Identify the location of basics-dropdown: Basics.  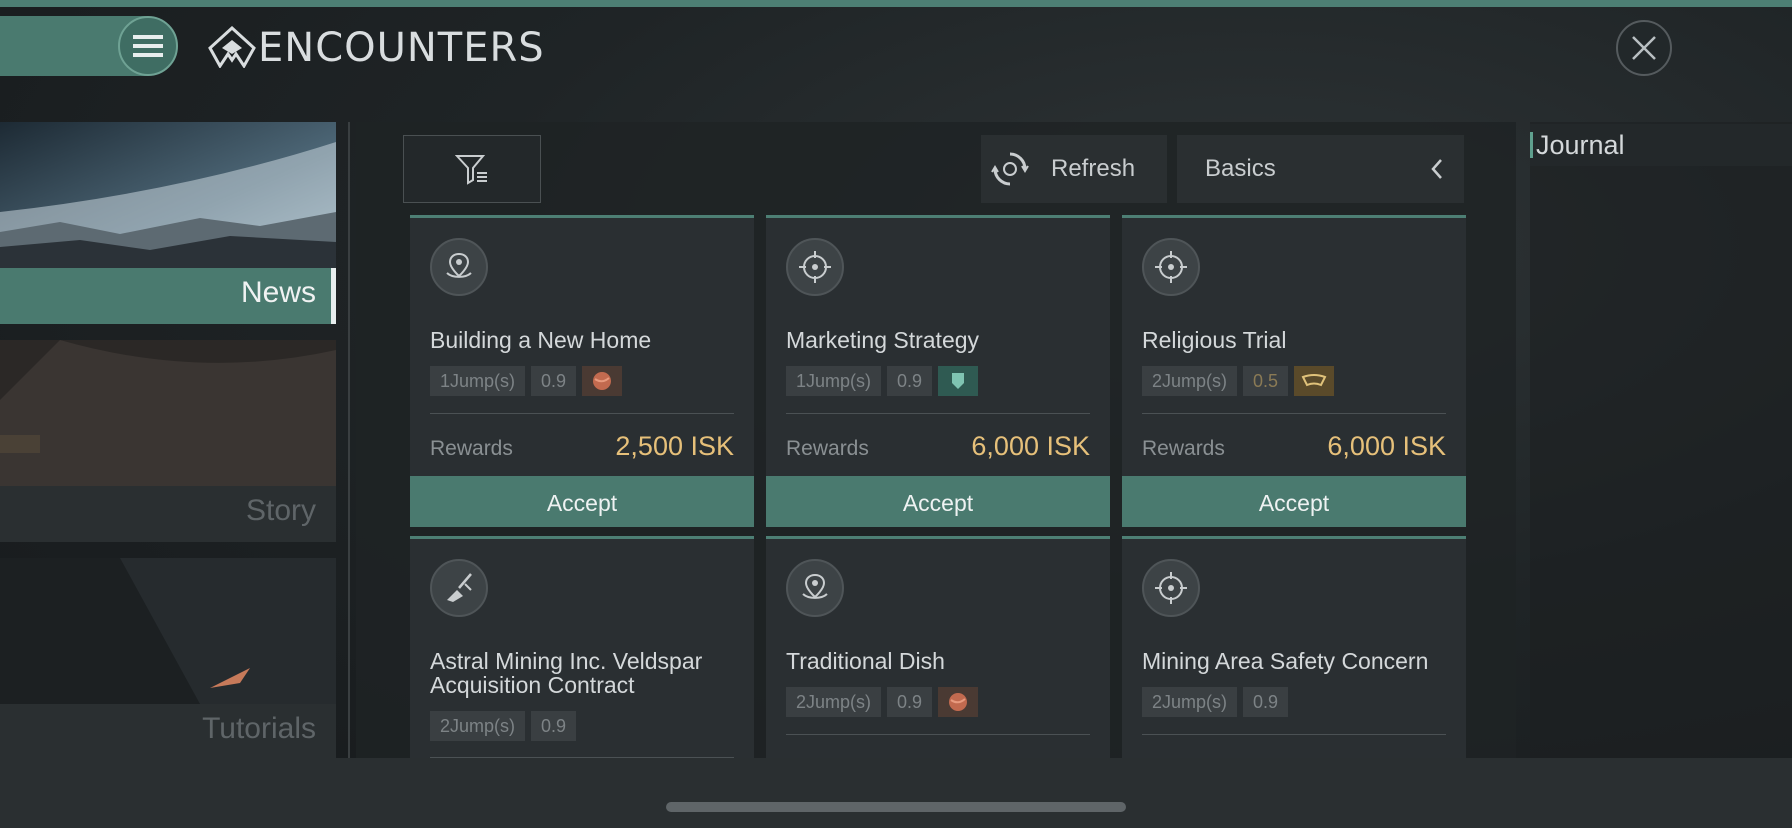
(1320, 169).